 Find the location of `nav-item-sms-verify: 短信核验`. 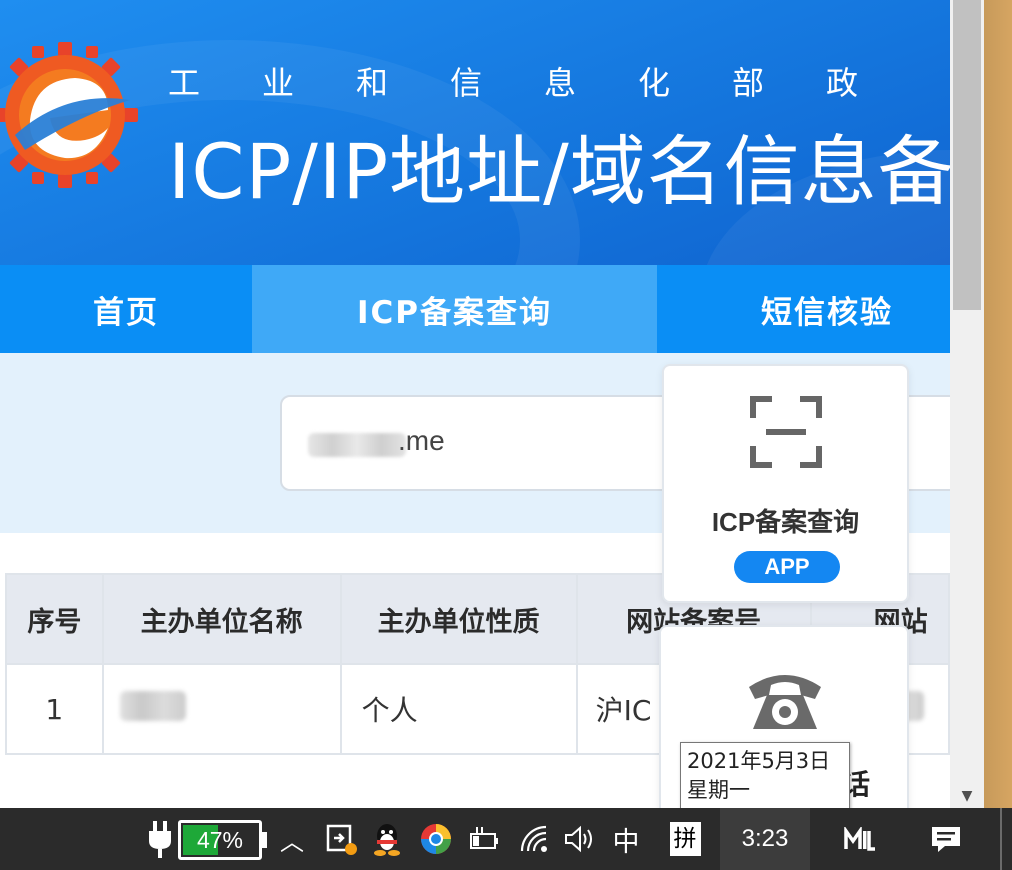

nav-item-sms-verify: 短信核验 is located at coordinates (803, 309).